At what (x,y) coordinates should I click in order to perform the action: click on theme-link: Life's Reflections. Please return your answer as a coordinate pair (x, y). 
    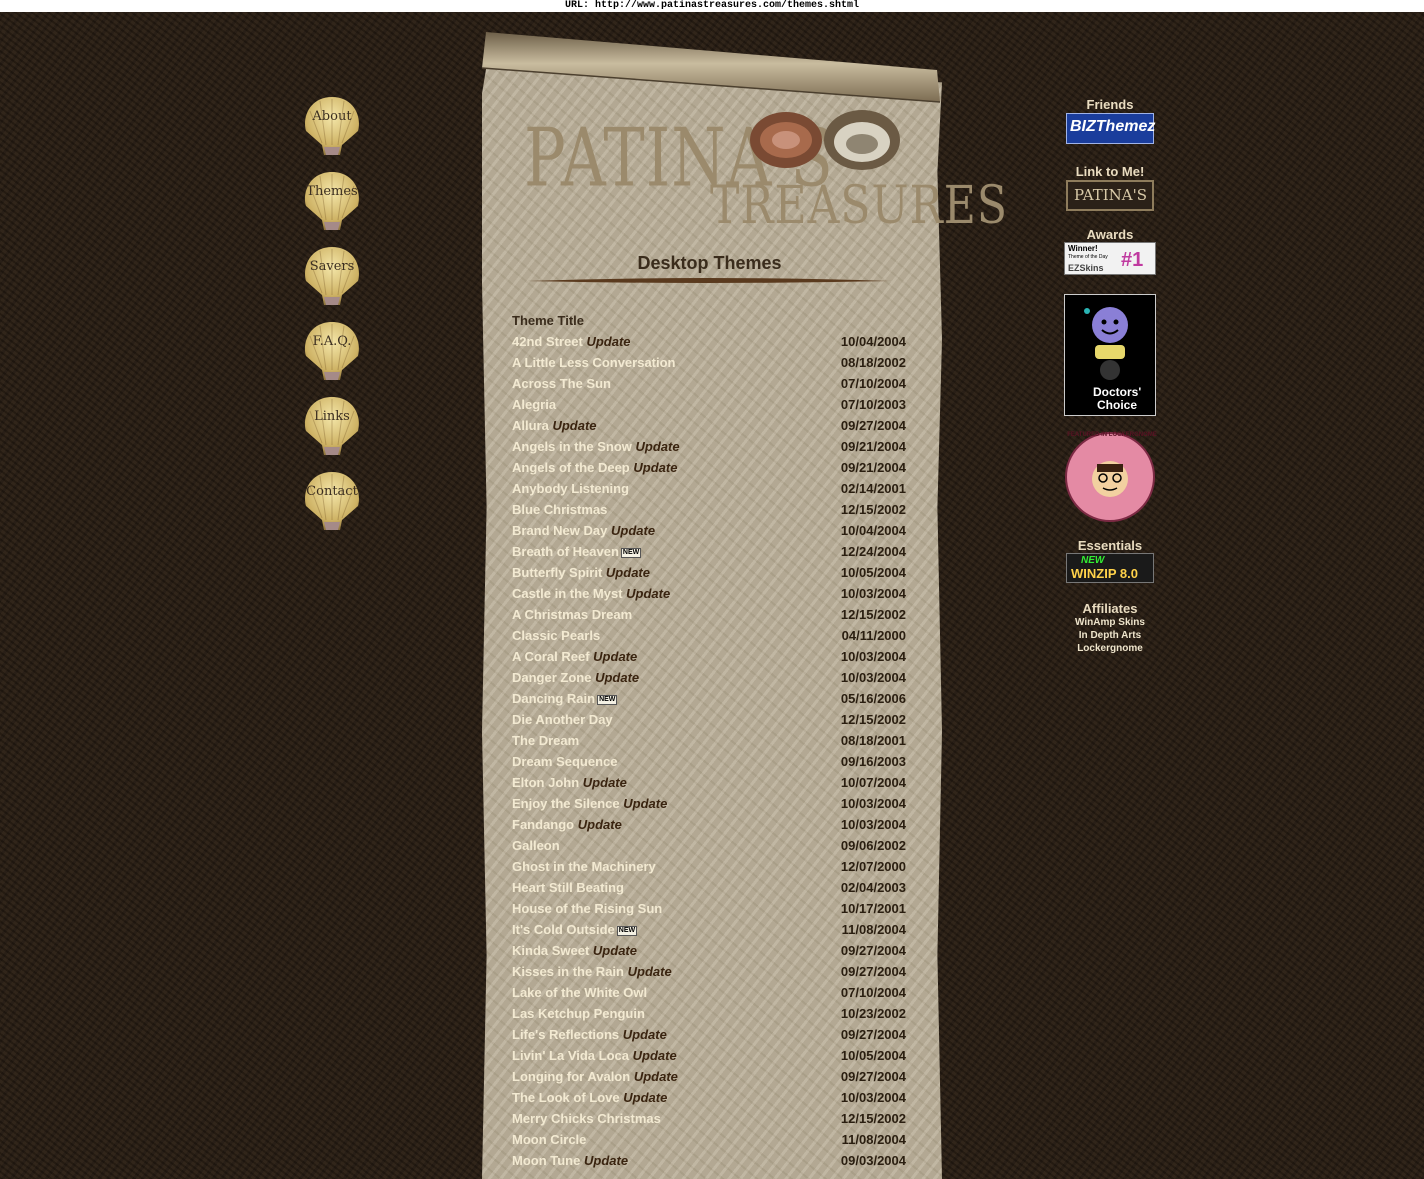
    Looking at the image, I should click on (565, 1034).